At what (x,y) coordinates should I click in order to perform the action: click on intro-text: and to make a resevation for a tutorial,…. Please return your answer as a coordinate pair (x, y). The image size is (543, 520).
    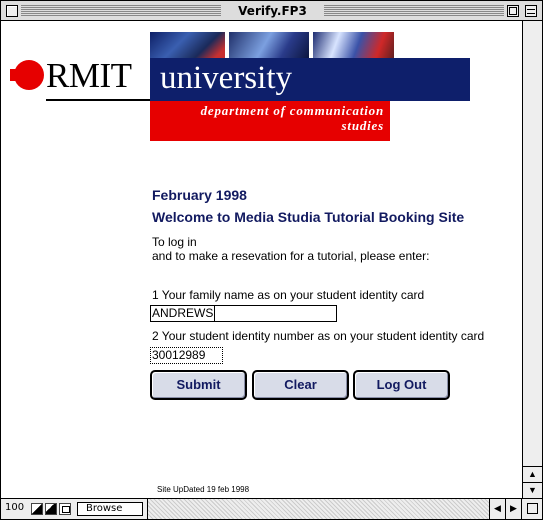
    Looking at the image, I should click on (291, 256).